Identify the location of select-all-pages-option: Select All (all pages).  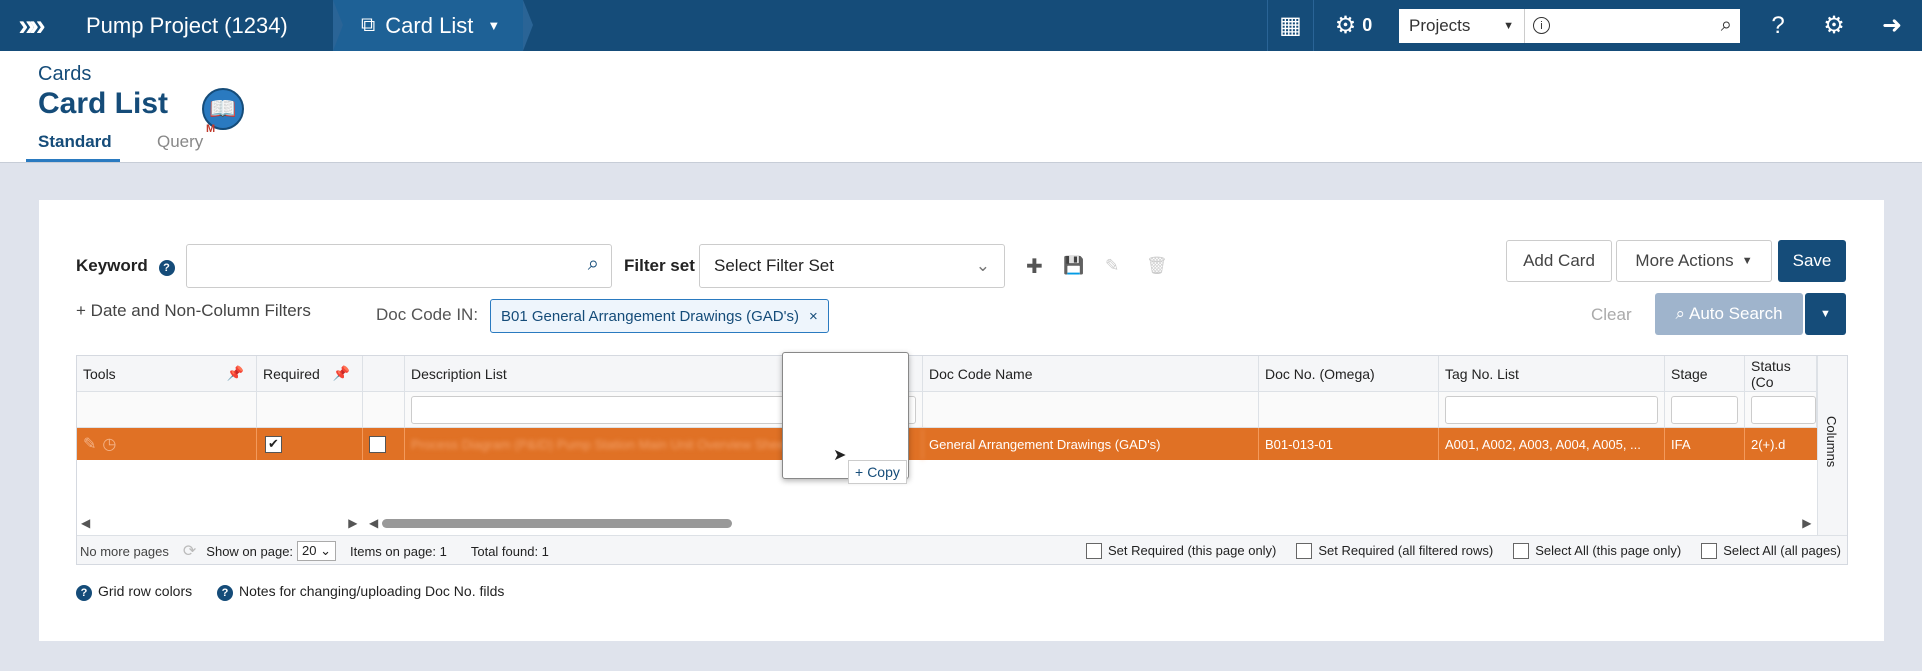
(1771, 551).